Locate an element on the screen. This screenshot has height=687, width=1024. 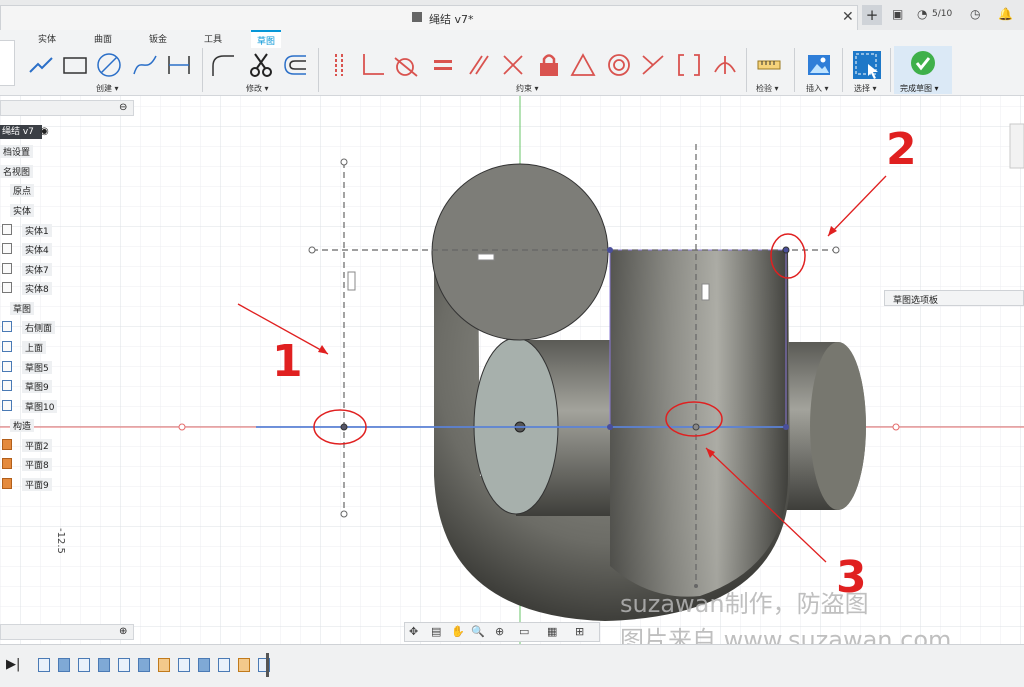
browser-item-label: 草图10 is located at coordinates (40, 406).